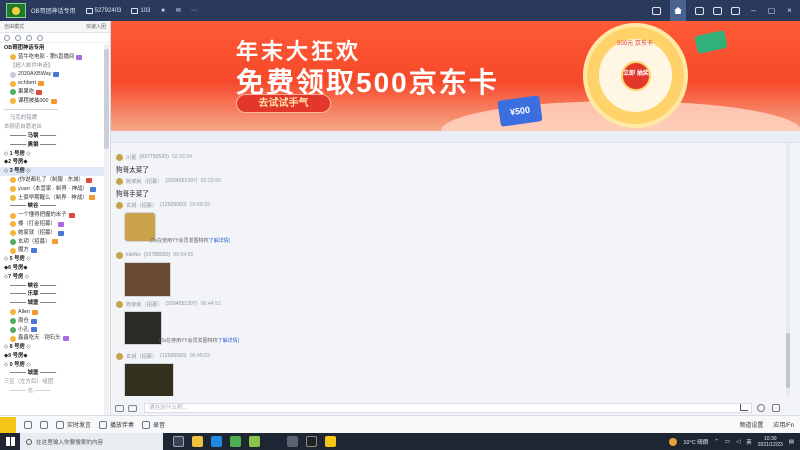  I want to click on tree-channel-item: 【超人邮件申请】, so click(52, 66).